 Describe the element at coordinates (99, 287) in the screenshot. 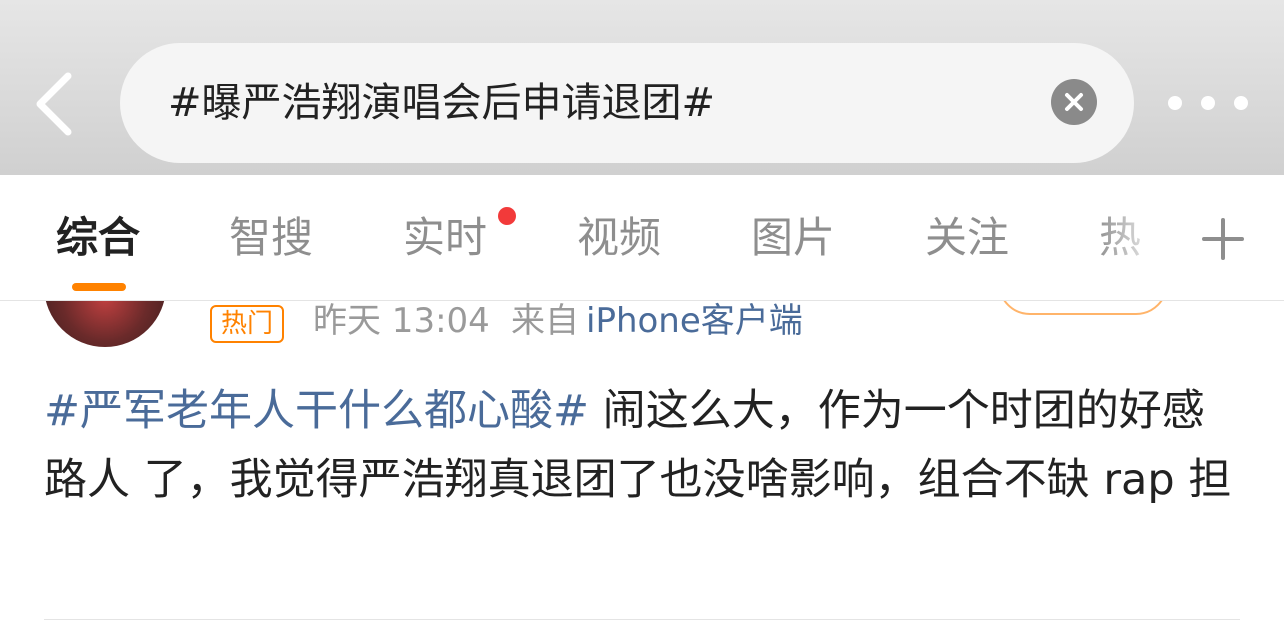

I see `active-tab-indicator` at that location.